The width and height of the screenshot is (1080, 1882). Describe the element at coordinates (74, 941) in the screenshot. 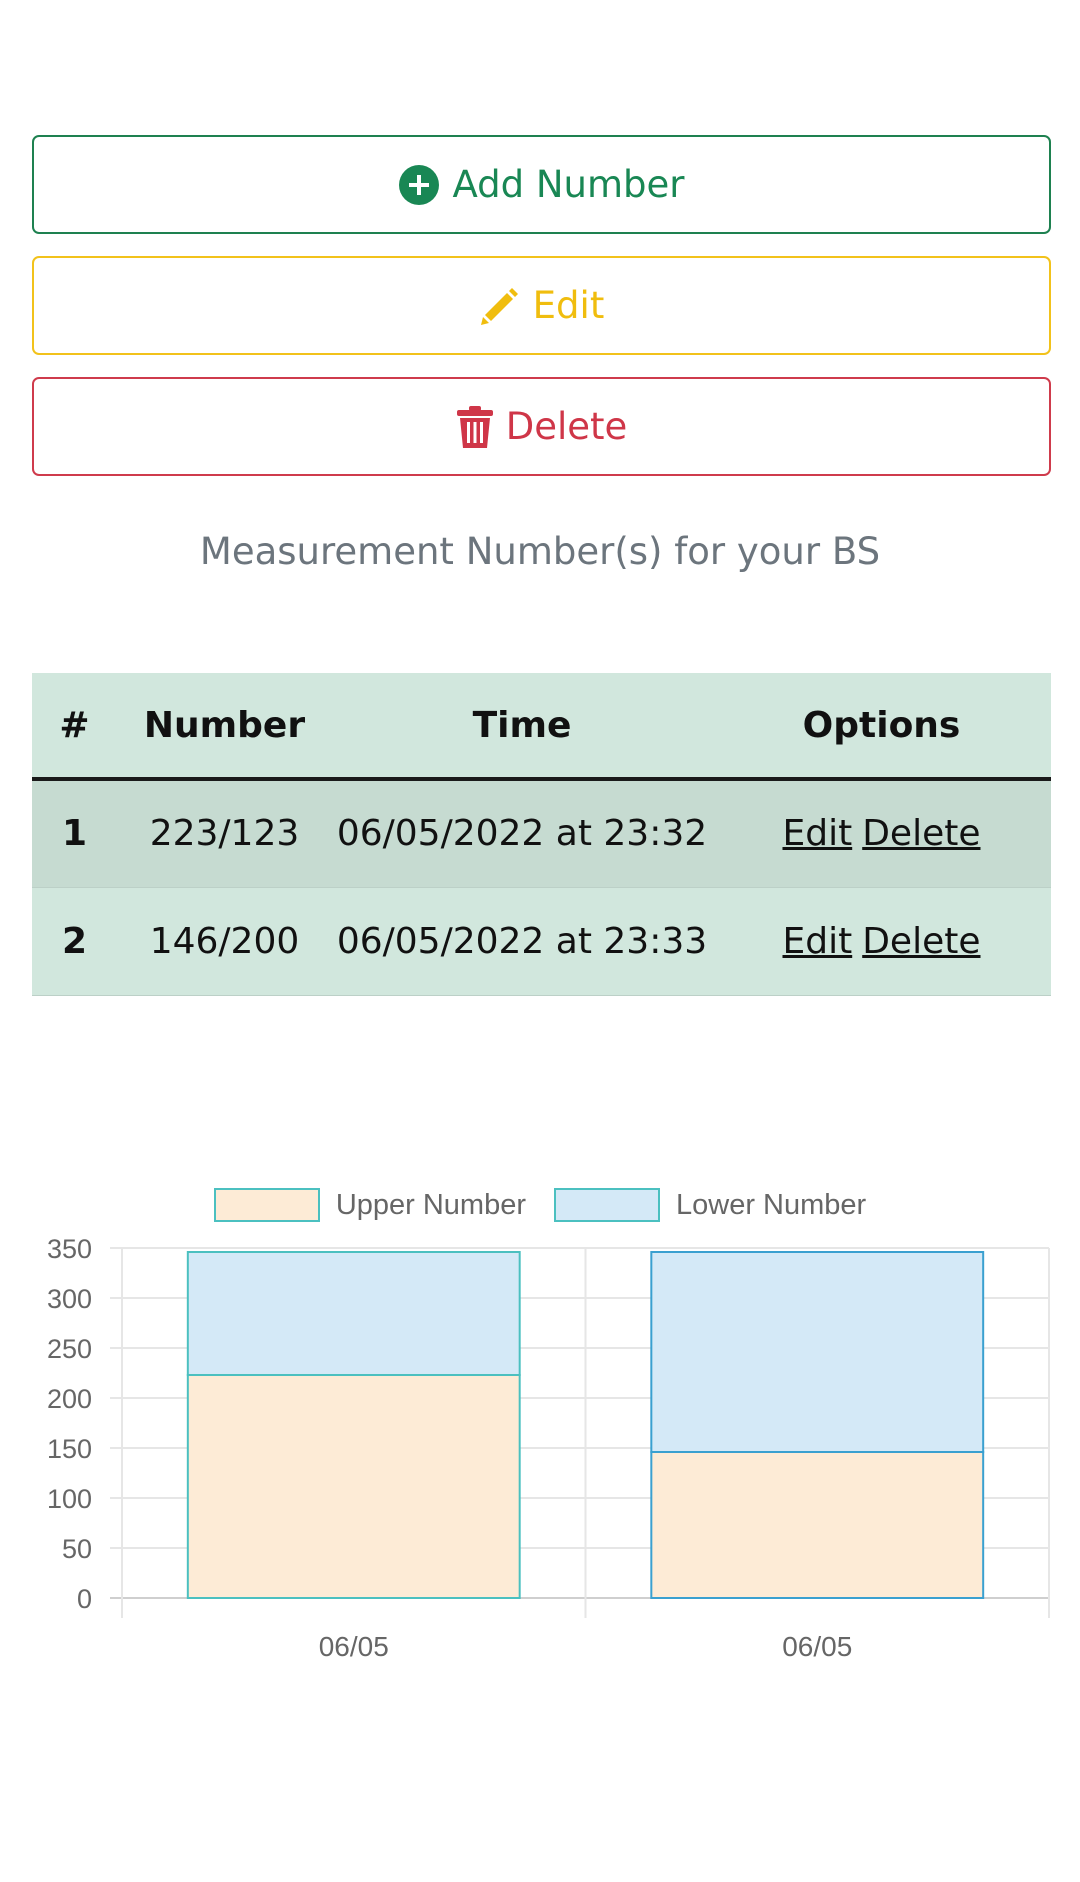

I see `row-index: 2` at that location.